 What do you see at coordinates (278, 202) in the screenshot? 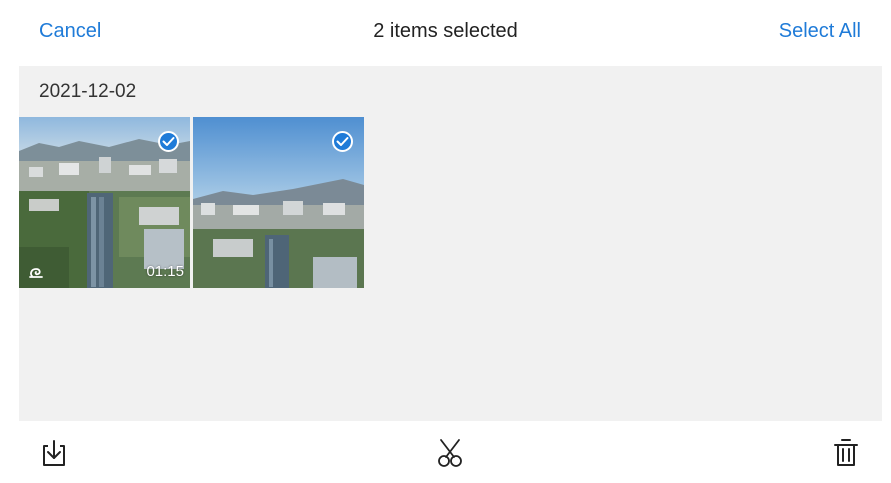
I see `gallery-item-photo` at bounding box center [278, 202].